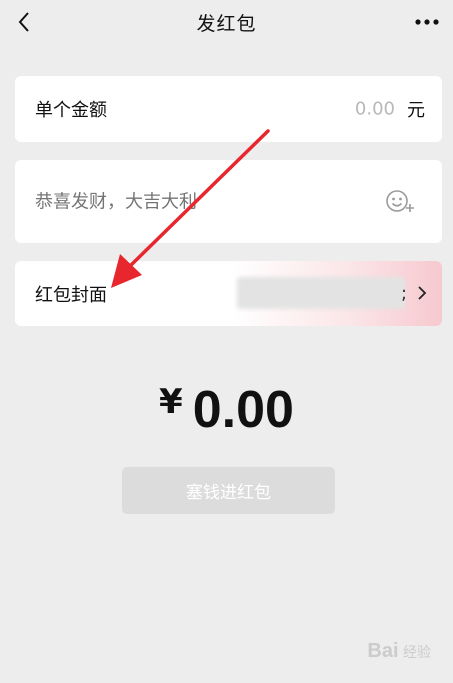  Describe the element at coordinates (422, 293) in the screenshot. I see `chevron-right-icon` at that location.